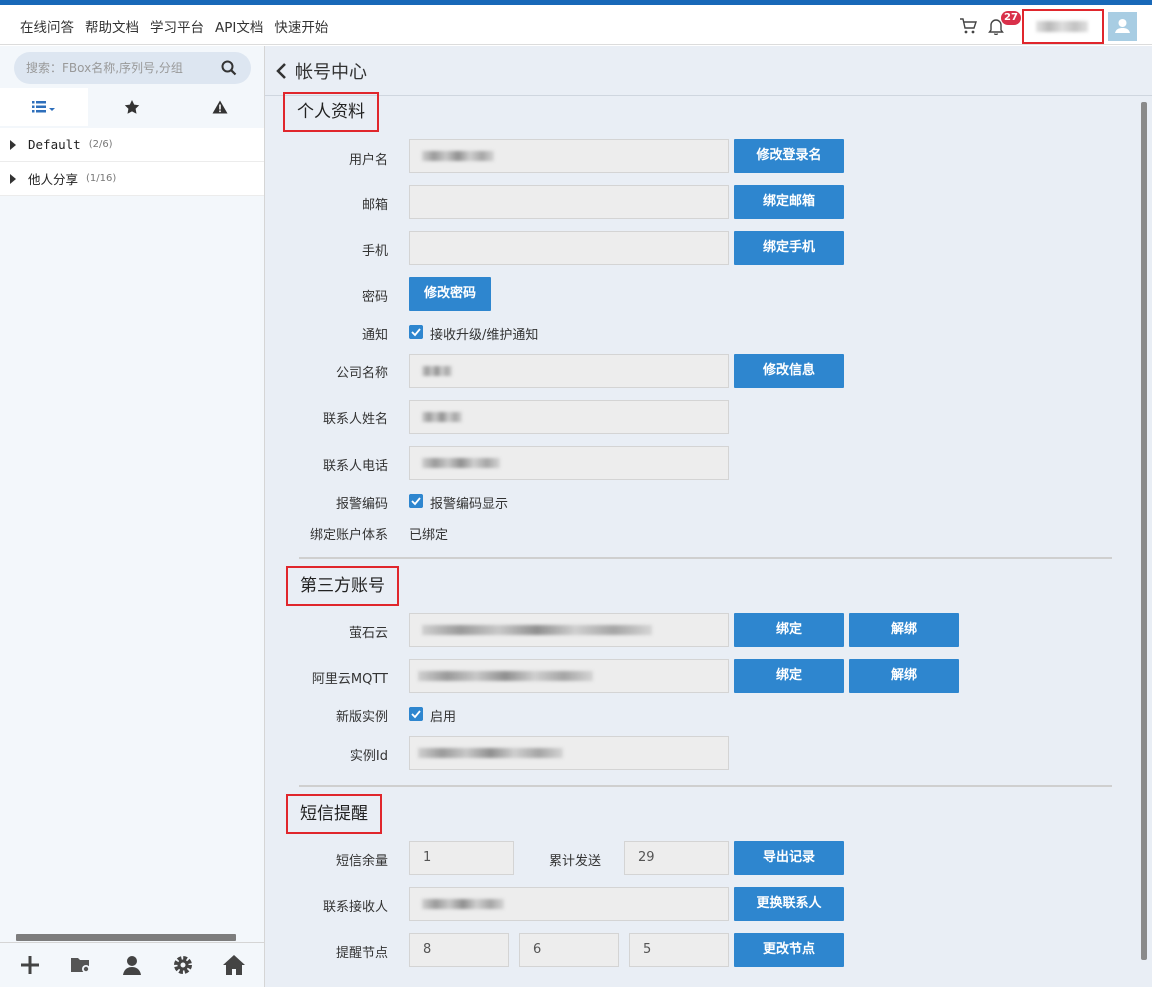 Image resolution: width=1152 pixels, height=987 pixels. What do you see at coordinates (789, 630) in the screenshot?
I see `ezviz-bind-button: 绑定` at bounding box center [789, 630].